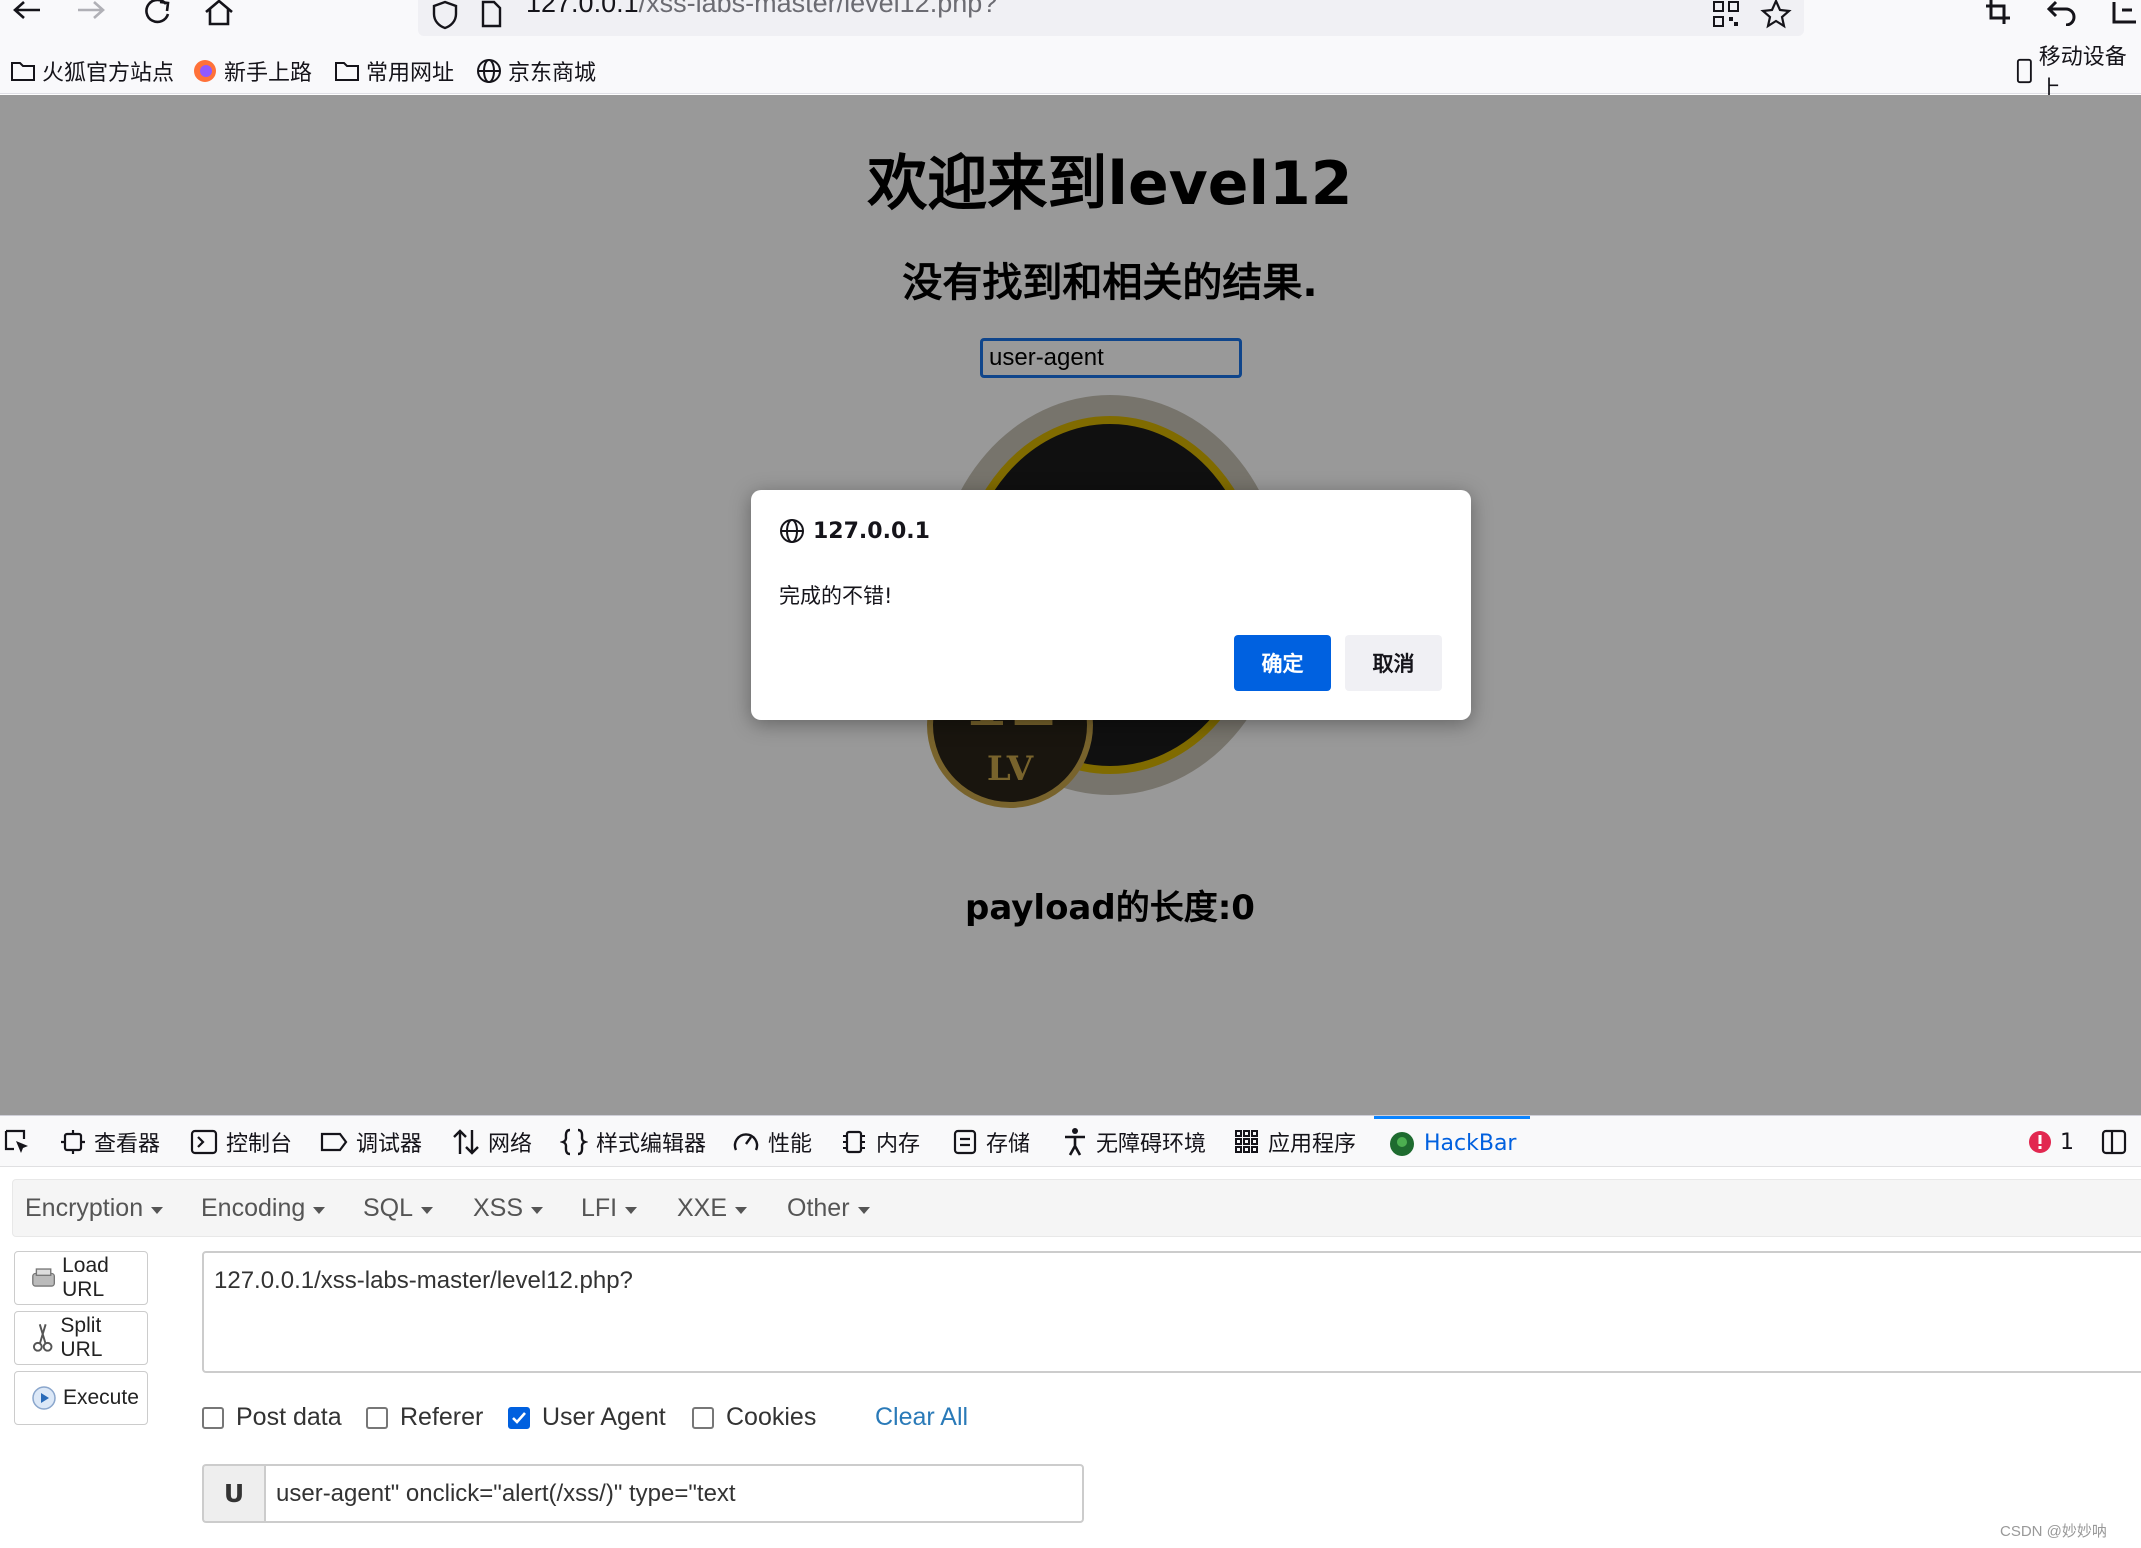  What do you see at coordinates (1111, 18) in the screenshot?
I see `url-bar: 127.0.0.1/xss-labs-master/level12.php?` at bounding box center [1111, 18].